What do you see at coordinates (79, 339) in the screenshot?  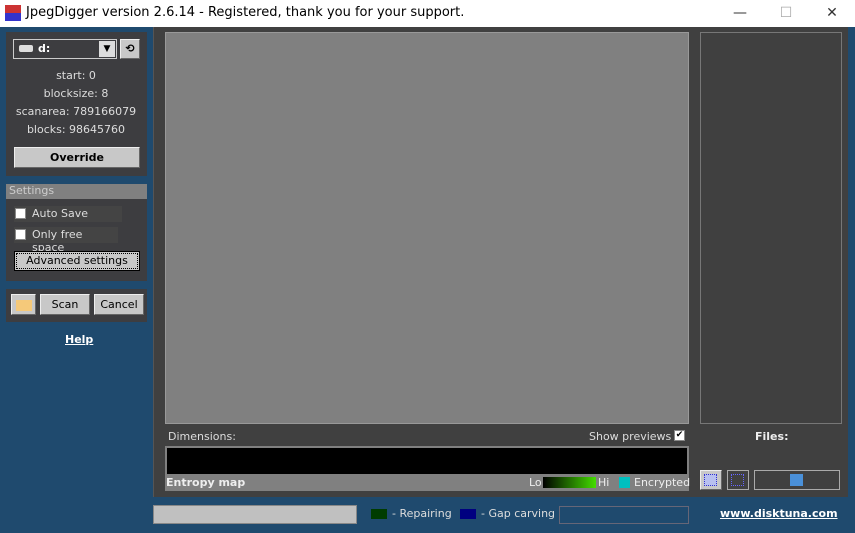 I see `help-link: Help` at bounding box center [79, 339].